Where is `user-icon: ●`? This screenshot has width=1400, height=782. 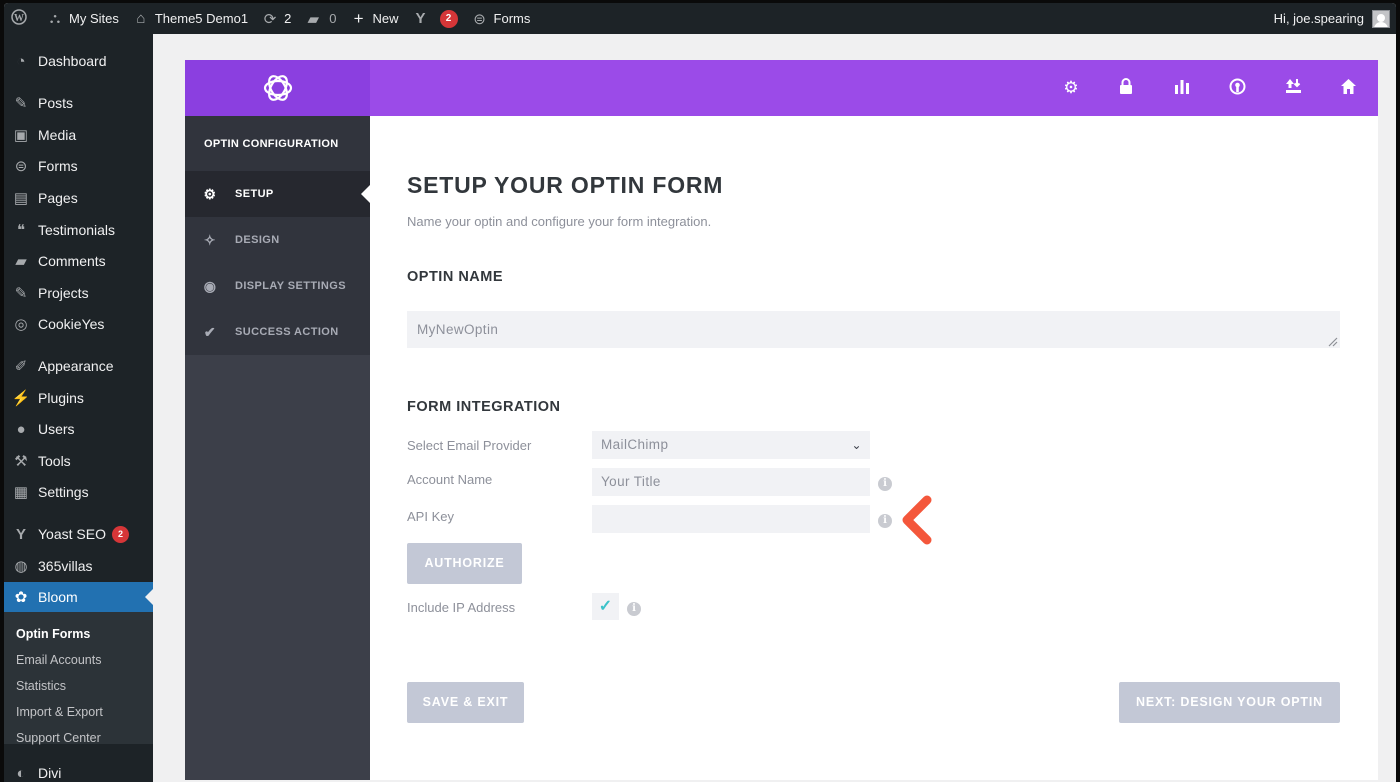
user-icon: ● is located at coordinates (21, 429).